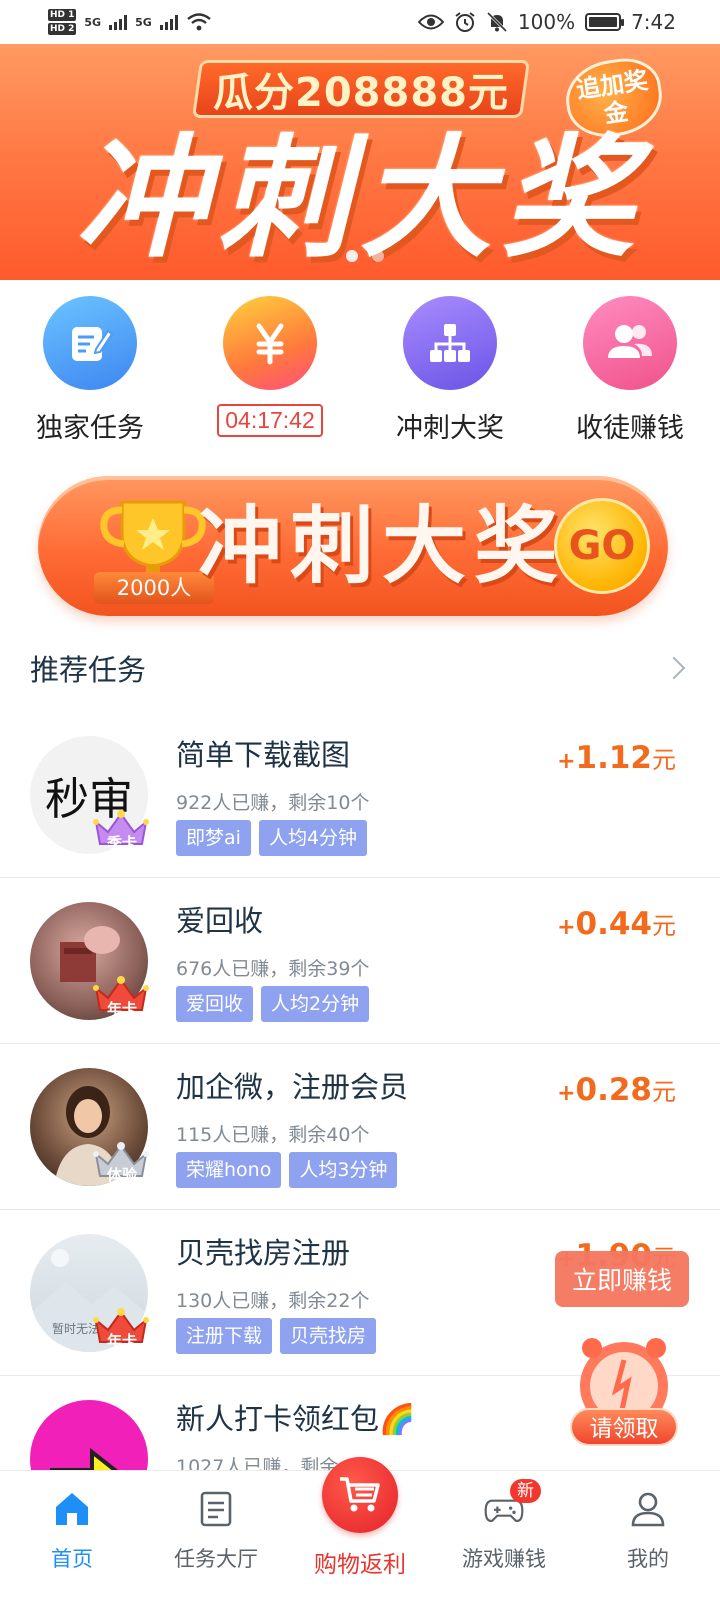 The height and width of the screenshot is (1600, 720). I want to click on person-icon, so click(648, 1509).